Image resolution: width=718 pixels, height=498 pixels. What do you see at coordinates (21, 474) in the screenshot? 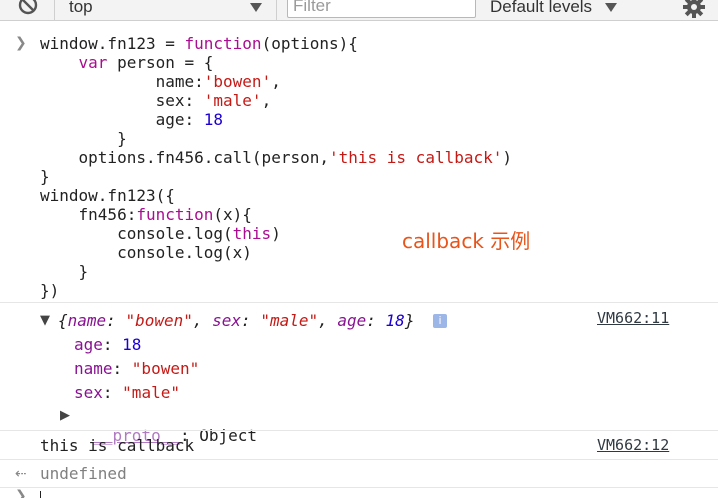
I see `result-arrow-icon: ⇠` at bounding box center [21, 474].